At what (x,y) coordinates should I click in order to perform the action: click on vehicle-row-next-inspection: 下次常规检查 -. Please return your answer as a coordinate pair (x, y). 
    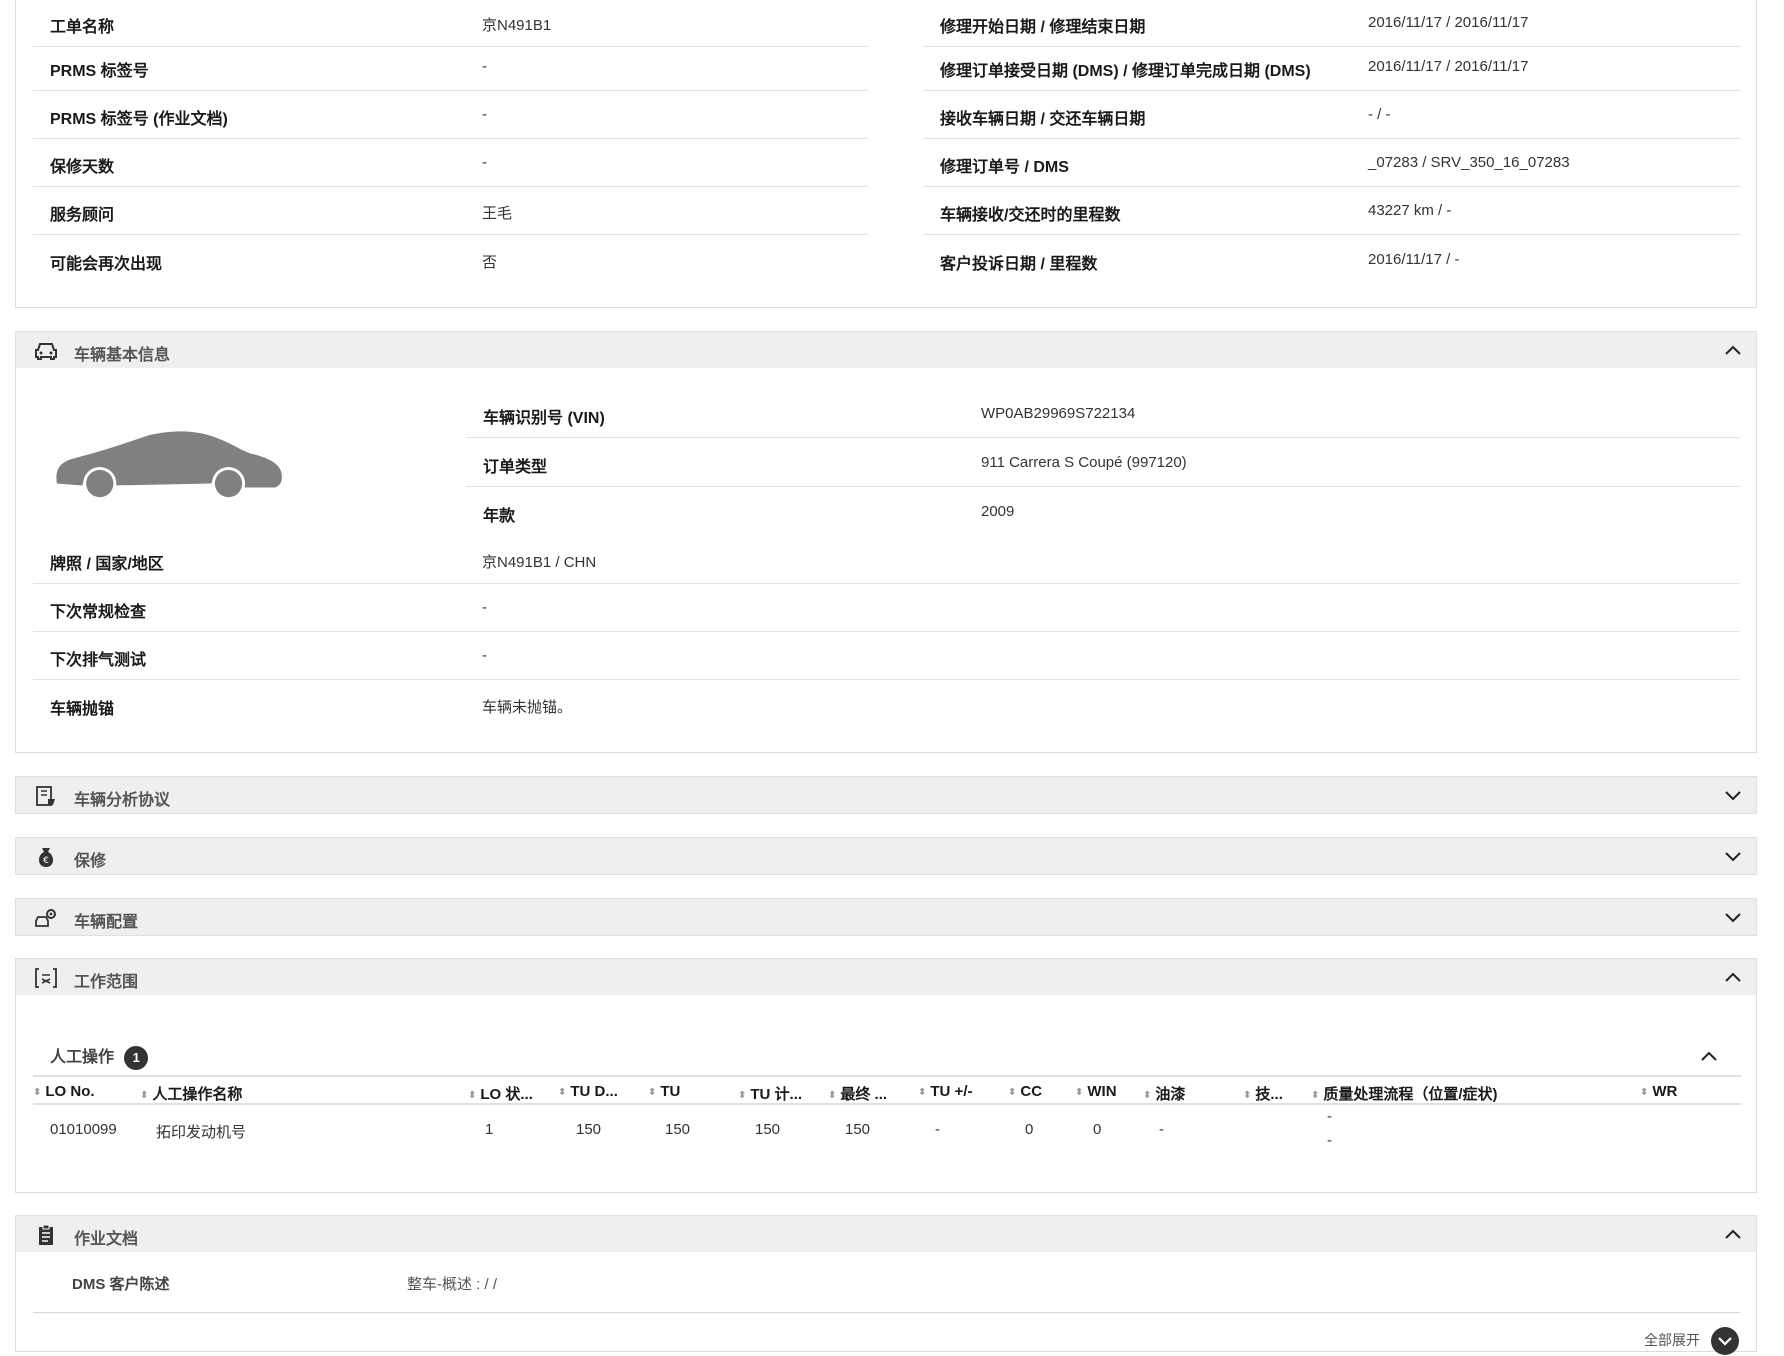
    Looking at the image, I should click on (886, 608).